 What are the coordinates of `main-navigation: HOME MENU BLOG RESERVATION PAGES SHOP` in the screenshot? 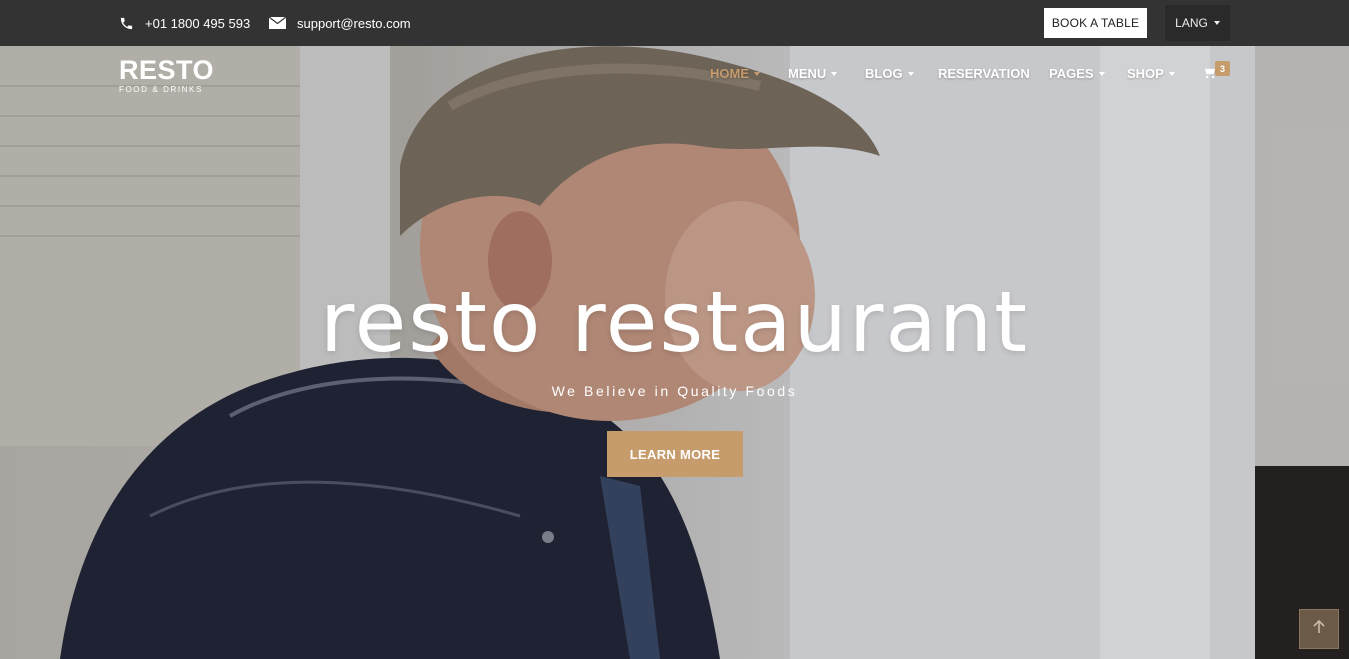 It's located at (674, 75).